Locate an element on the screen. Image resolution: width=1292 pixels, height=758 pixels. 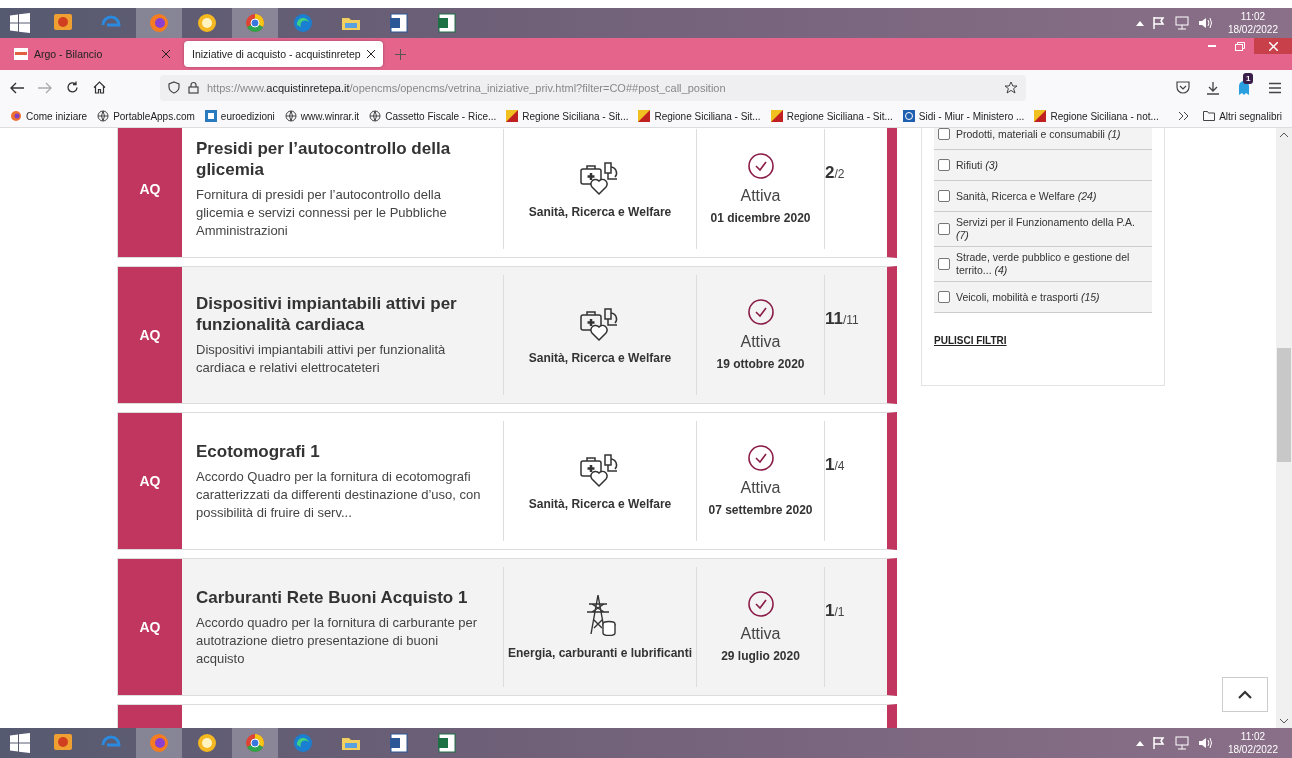
lot-count: 2 is located at coordinates (830, 173).